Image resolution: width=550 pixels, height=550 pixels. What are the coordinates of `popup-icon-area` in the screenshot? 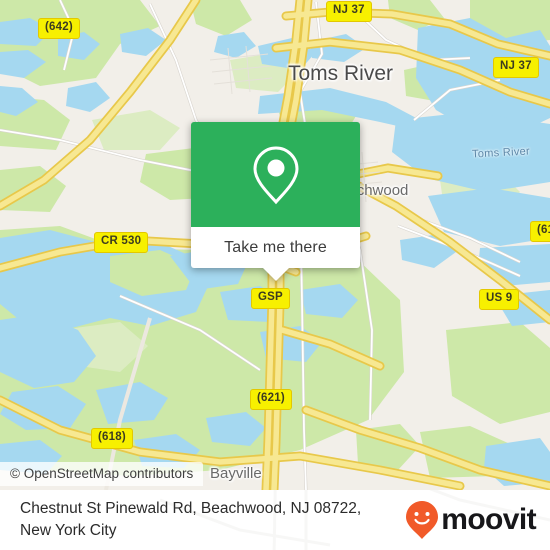 It's located at (275, 174).